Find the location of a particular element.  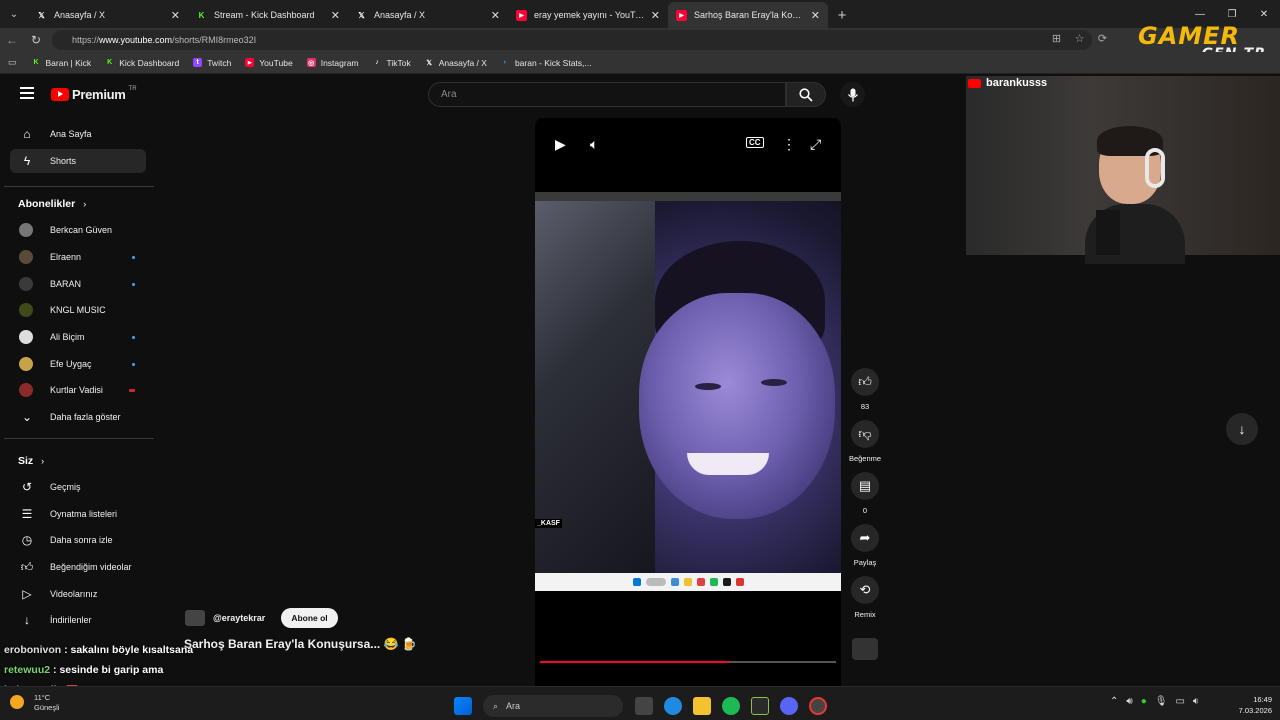

subscription-item: Berkcan Güven is located at coordinates (78, 230).